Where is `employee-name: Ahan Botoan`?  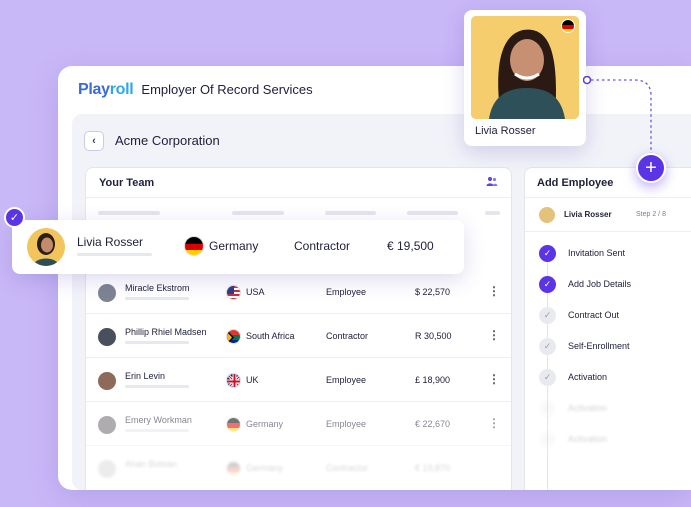
employee-name: Ahan Botoan is located at coordinates (151, 464).